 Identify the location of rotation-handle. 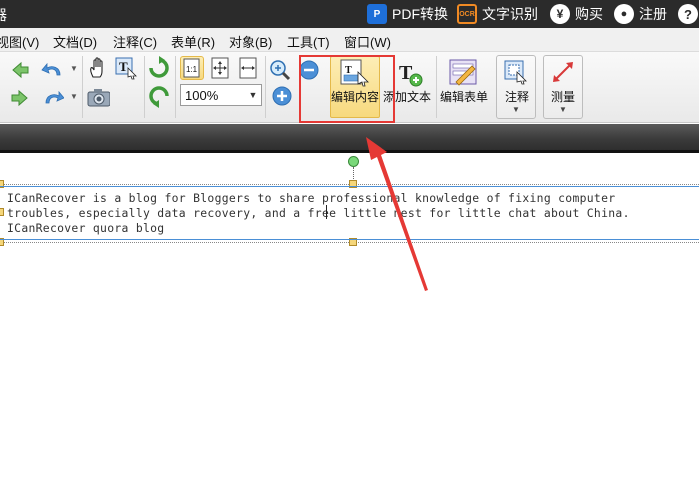
(353, 161).